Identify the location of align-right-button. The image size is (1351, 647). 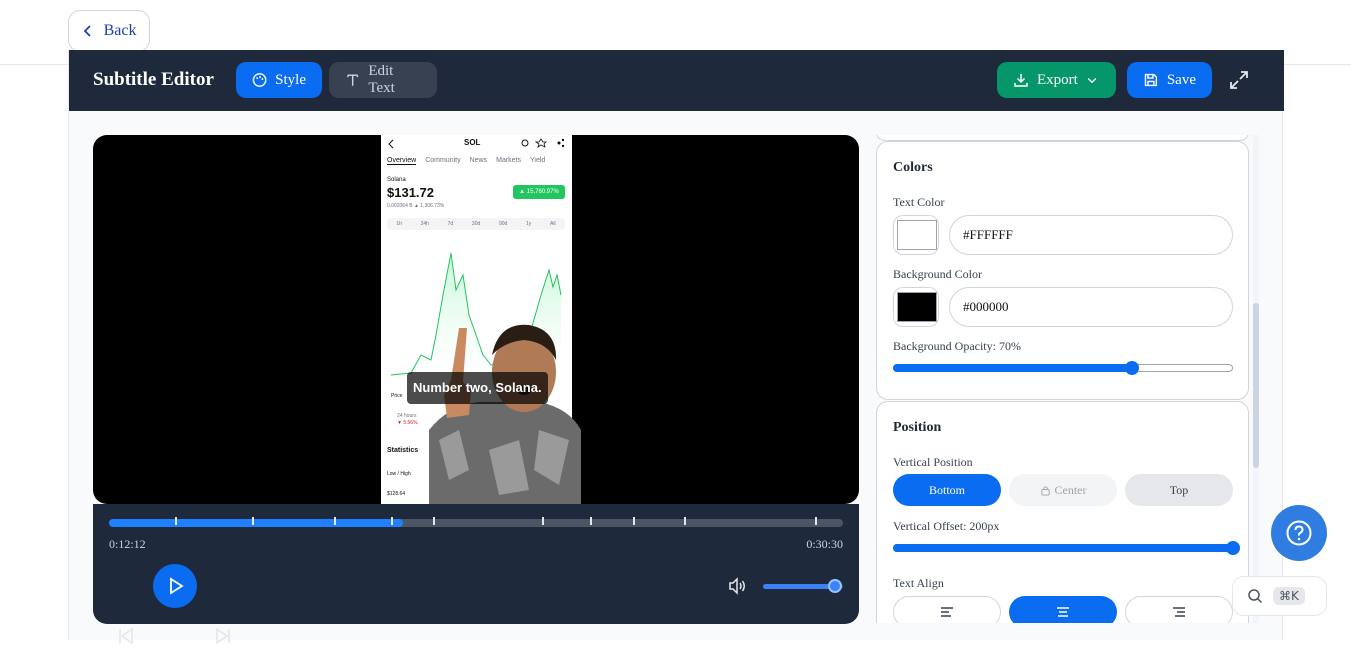
(1179, 609).